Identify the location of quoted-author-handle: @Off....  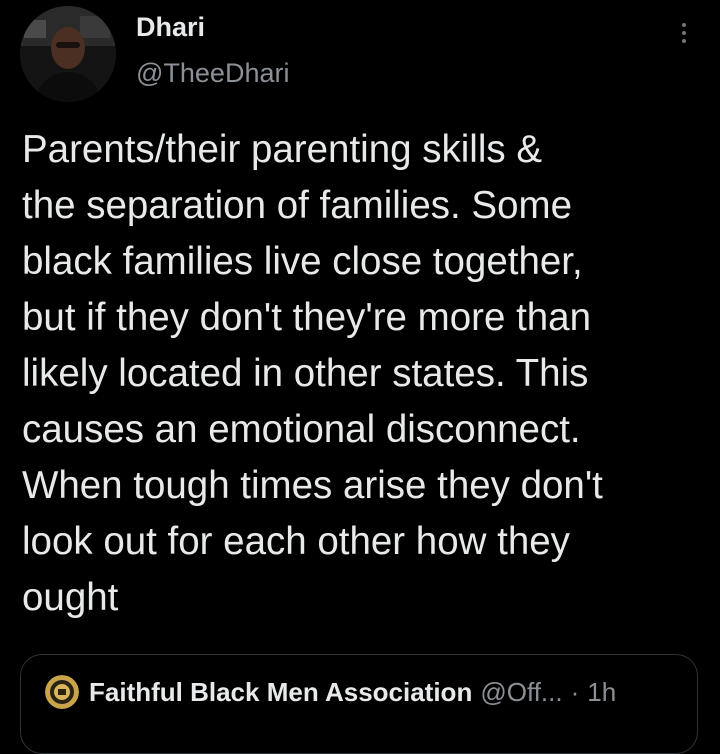
(521, 692).